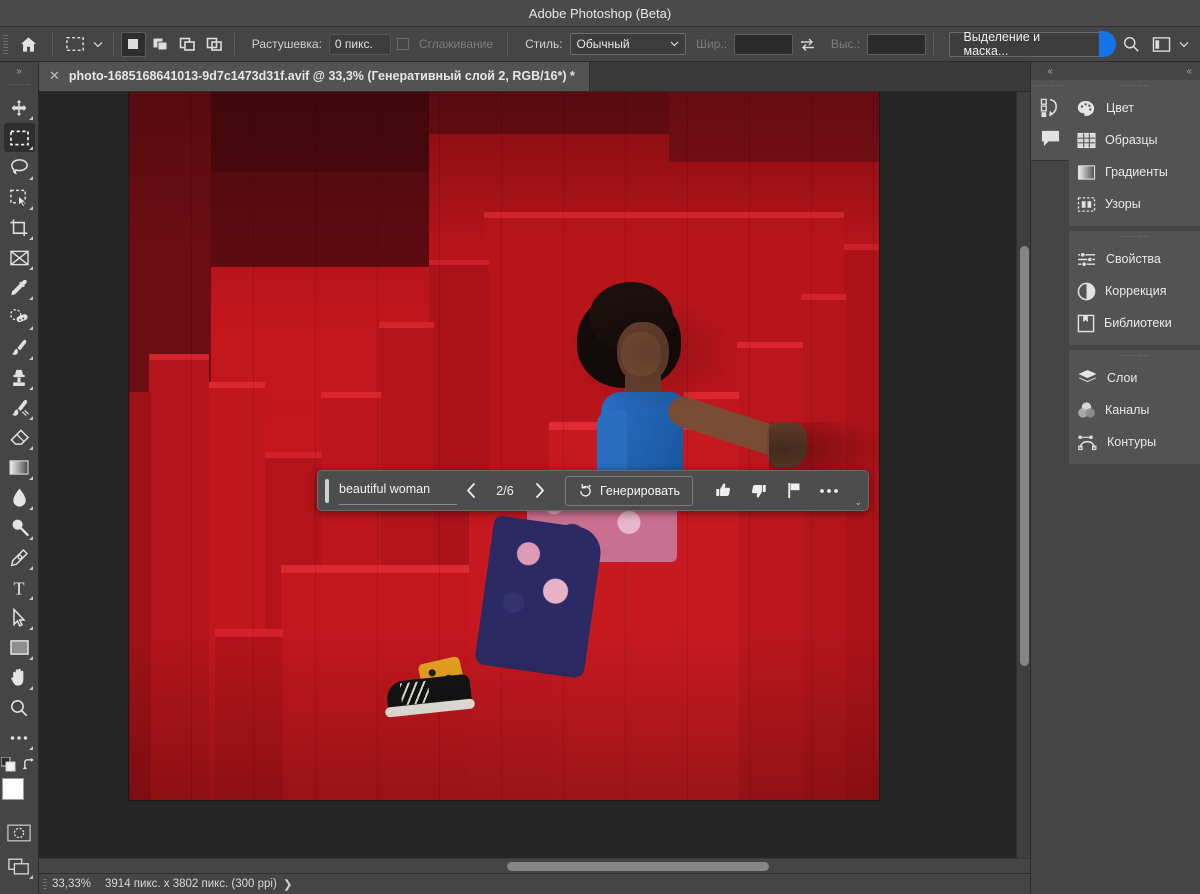  Describe the element at coordinates (29, 764) in the screenshot. I see `swap-colors-icon` at that location.